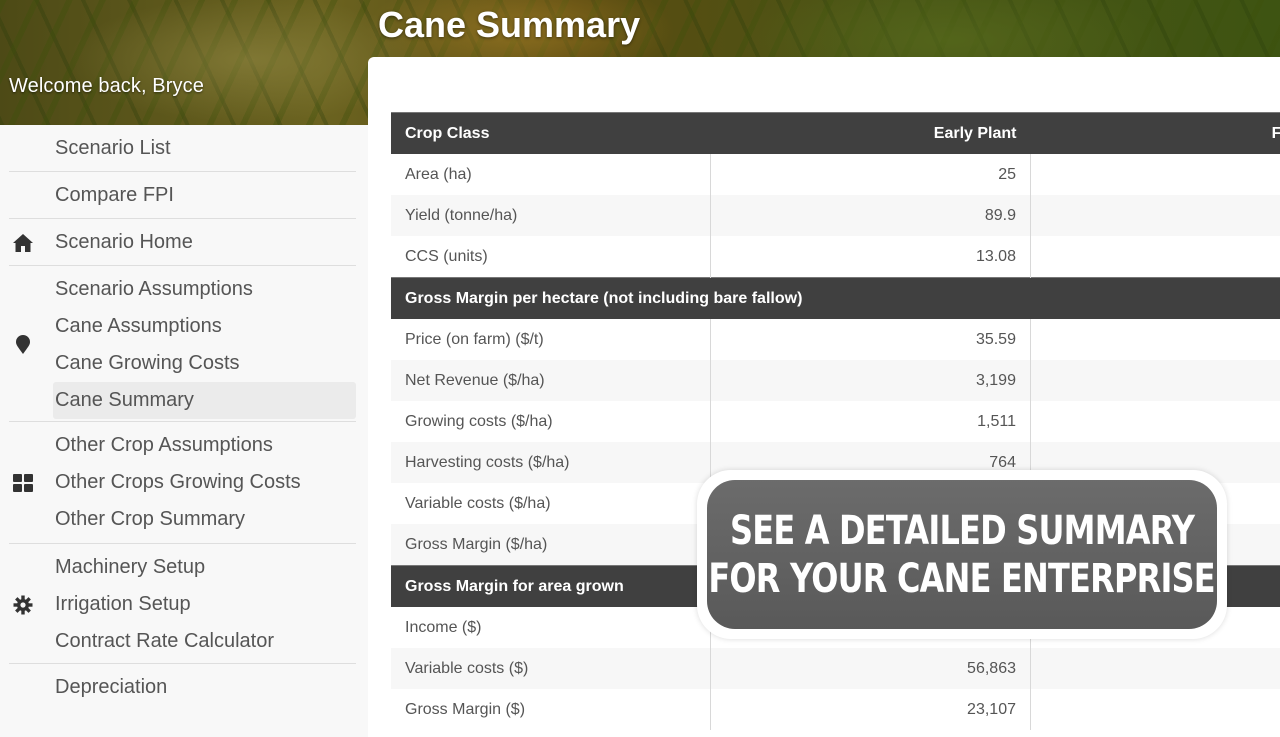 The width and height of the screenshot is (1280, 737). I want to click on cell-value: 1,511, so click(870, 421).